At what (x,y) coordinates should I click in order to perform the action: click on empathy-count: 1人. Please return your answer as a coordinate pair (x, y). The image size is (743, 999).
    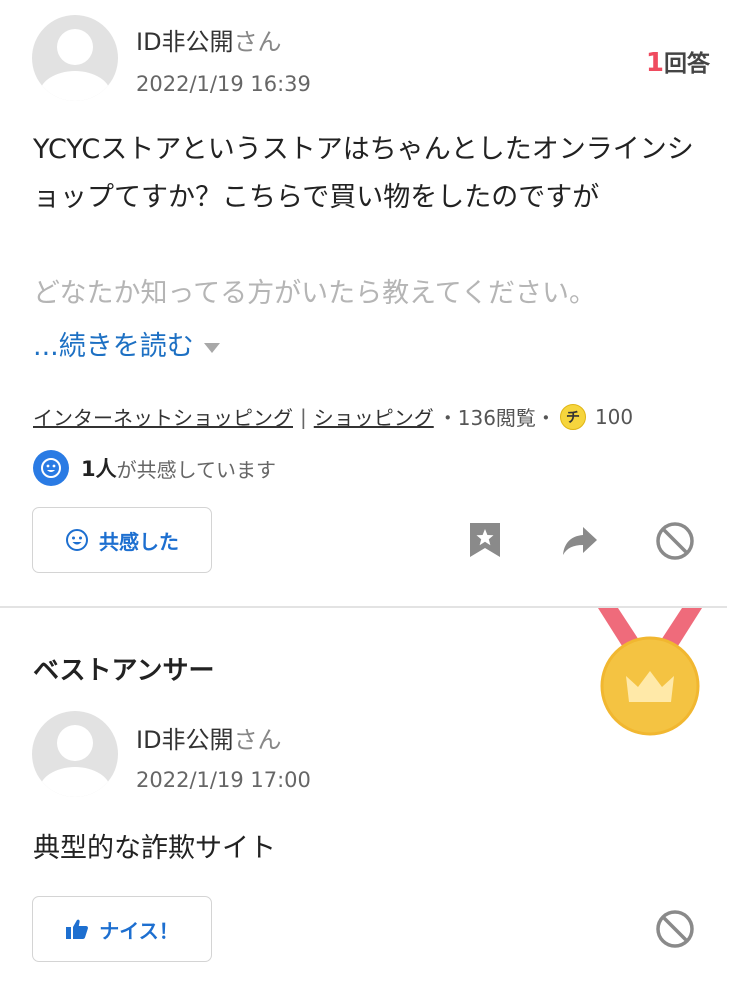
    Looking at the image, I should click on (99, 469).